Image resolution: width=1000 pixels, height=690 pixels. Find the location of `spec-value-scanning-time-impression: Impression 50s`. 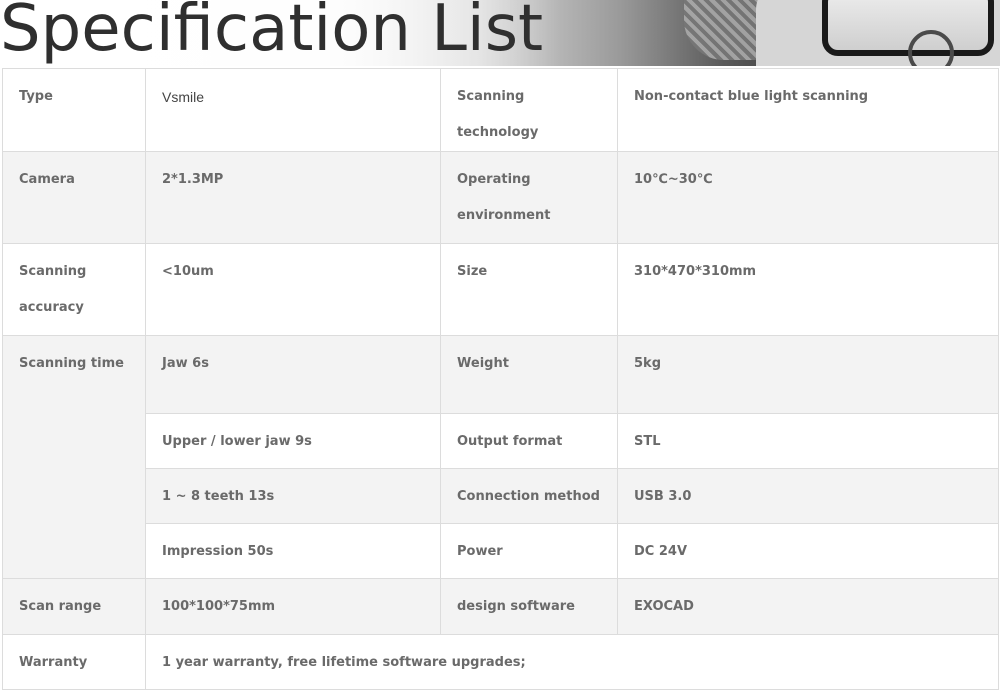

spec-value-scanning-time-impression: Impression 50s is located at coordinates (293, 551).